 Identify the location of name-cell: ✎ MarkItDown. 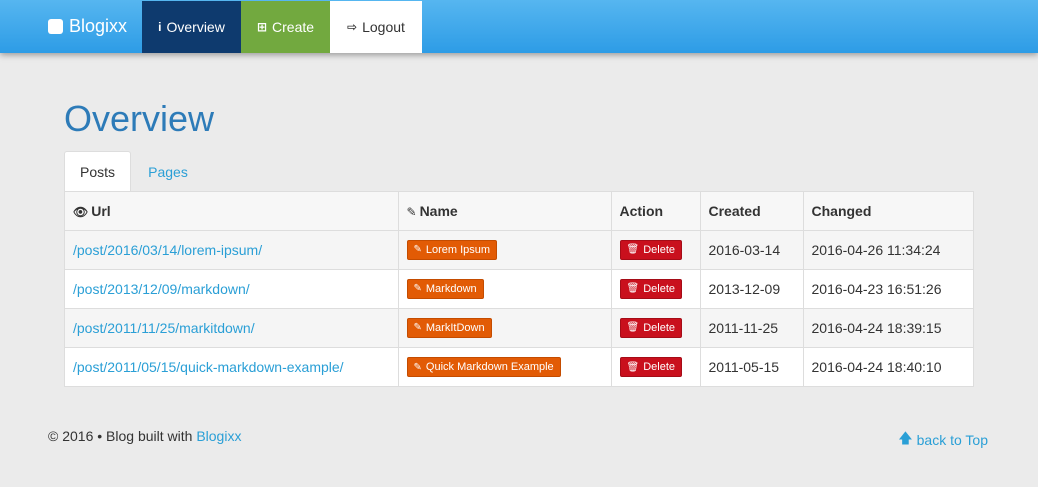
(505, 328).